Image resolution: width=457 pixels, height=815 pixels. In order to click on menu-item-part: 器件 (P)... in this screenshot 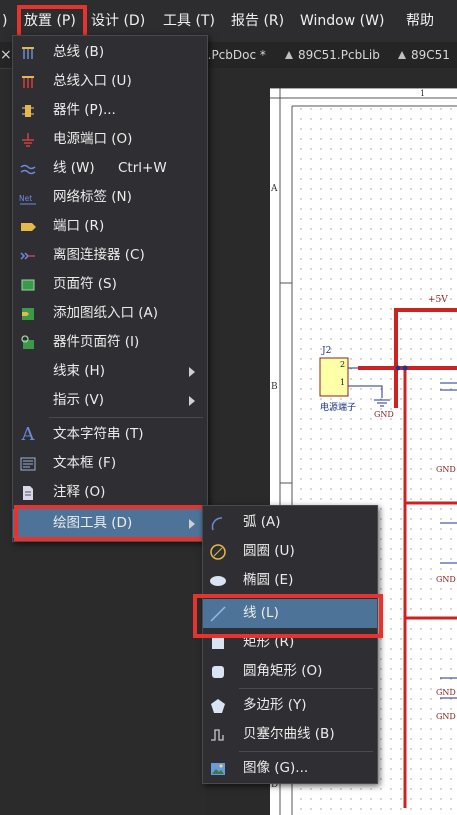, I will do `click(110, 110)`.